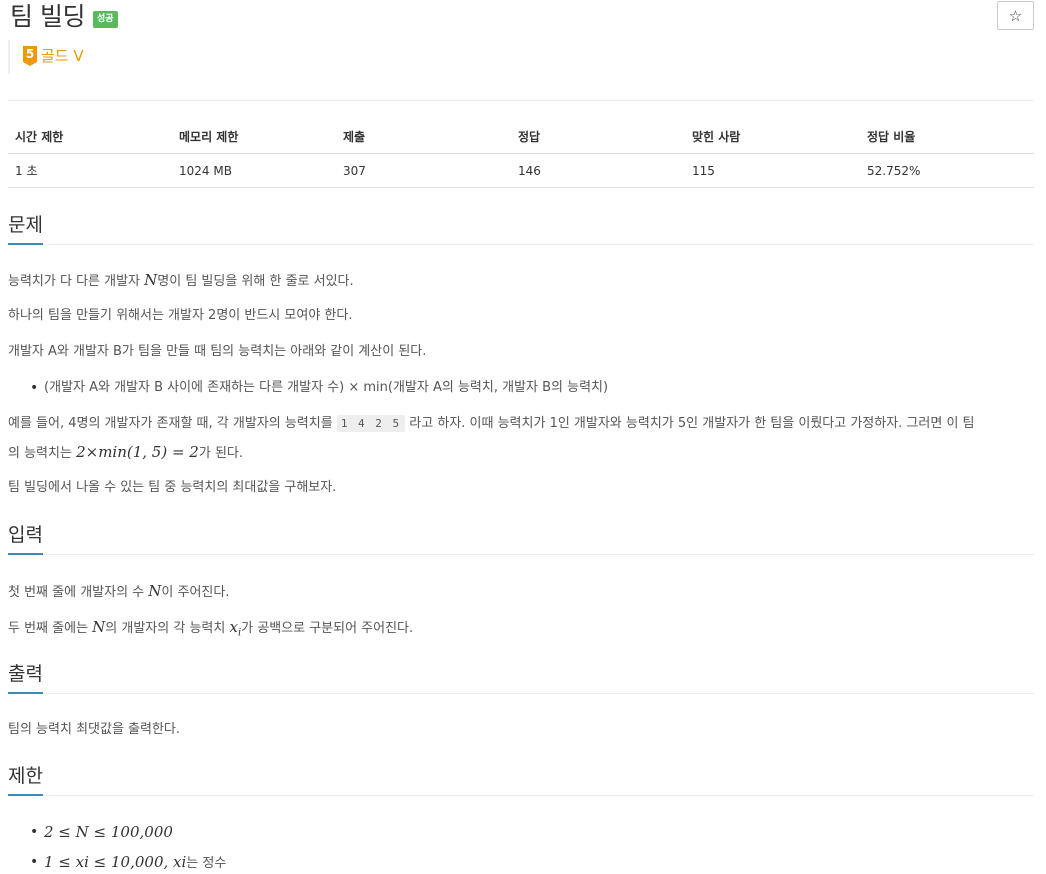  I want to click on header-solvers: 맞힌 사람, so click(772, 136).